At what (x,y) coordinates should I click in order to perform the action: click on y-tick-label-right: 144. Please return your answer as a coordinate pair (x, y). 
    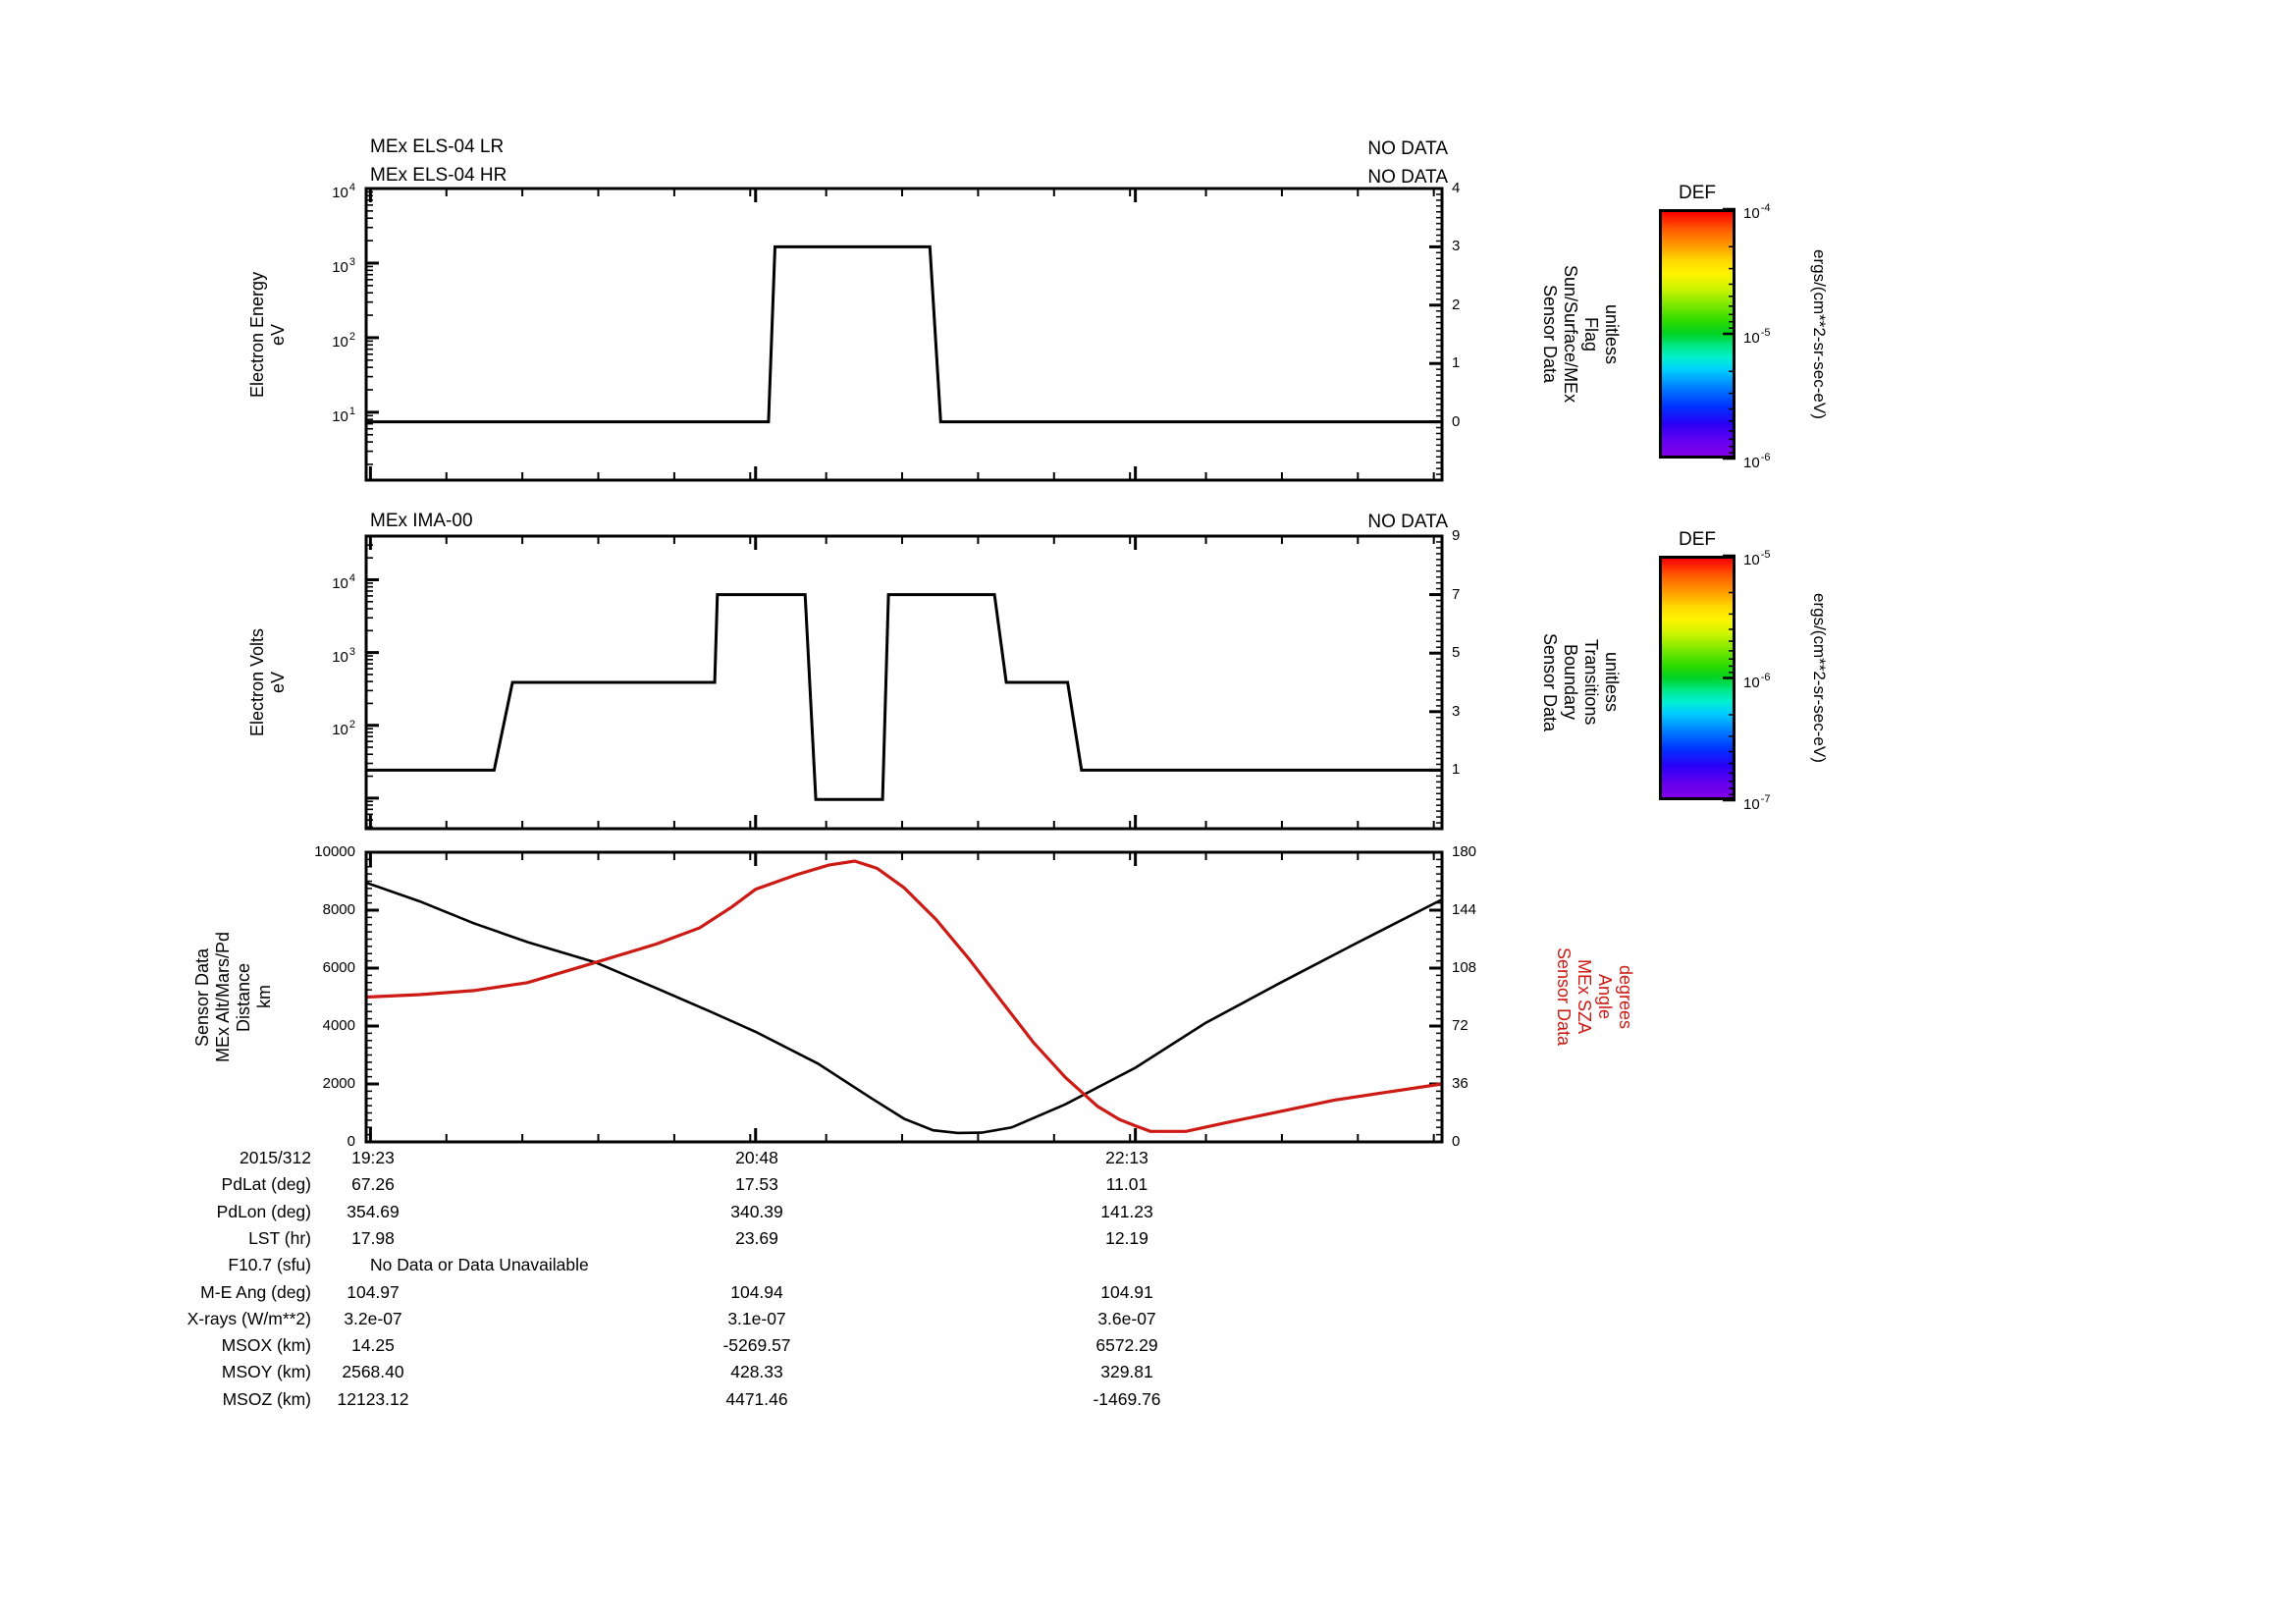
    Looking at the image, I should click on (1464, 909).